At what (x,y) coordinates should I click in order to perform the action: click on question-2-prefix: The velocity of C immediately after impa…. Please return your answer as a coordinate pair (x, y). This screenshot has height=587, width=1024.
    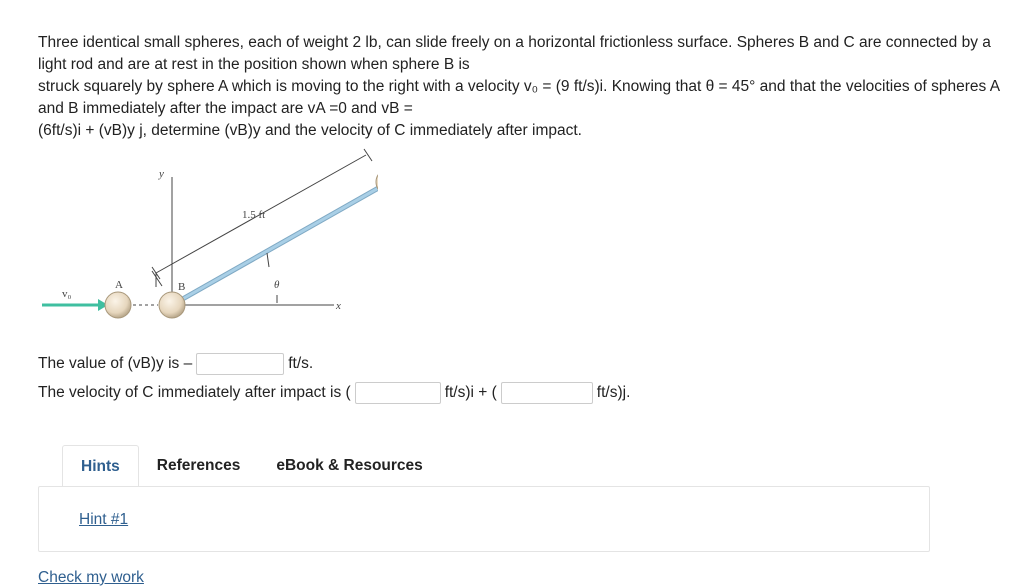
    Looking at the image, I should click on (194, 392).